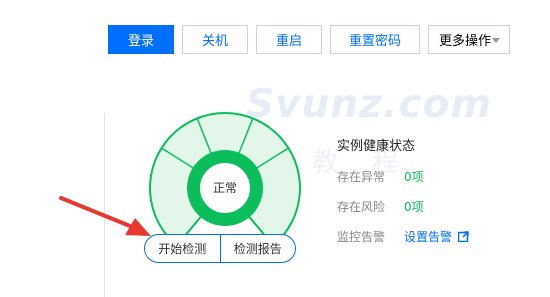 The image size is (550, 297). Describe the element at coordinates (496, 40) in the screenshot. I see `chevron-down-icon` at that location.